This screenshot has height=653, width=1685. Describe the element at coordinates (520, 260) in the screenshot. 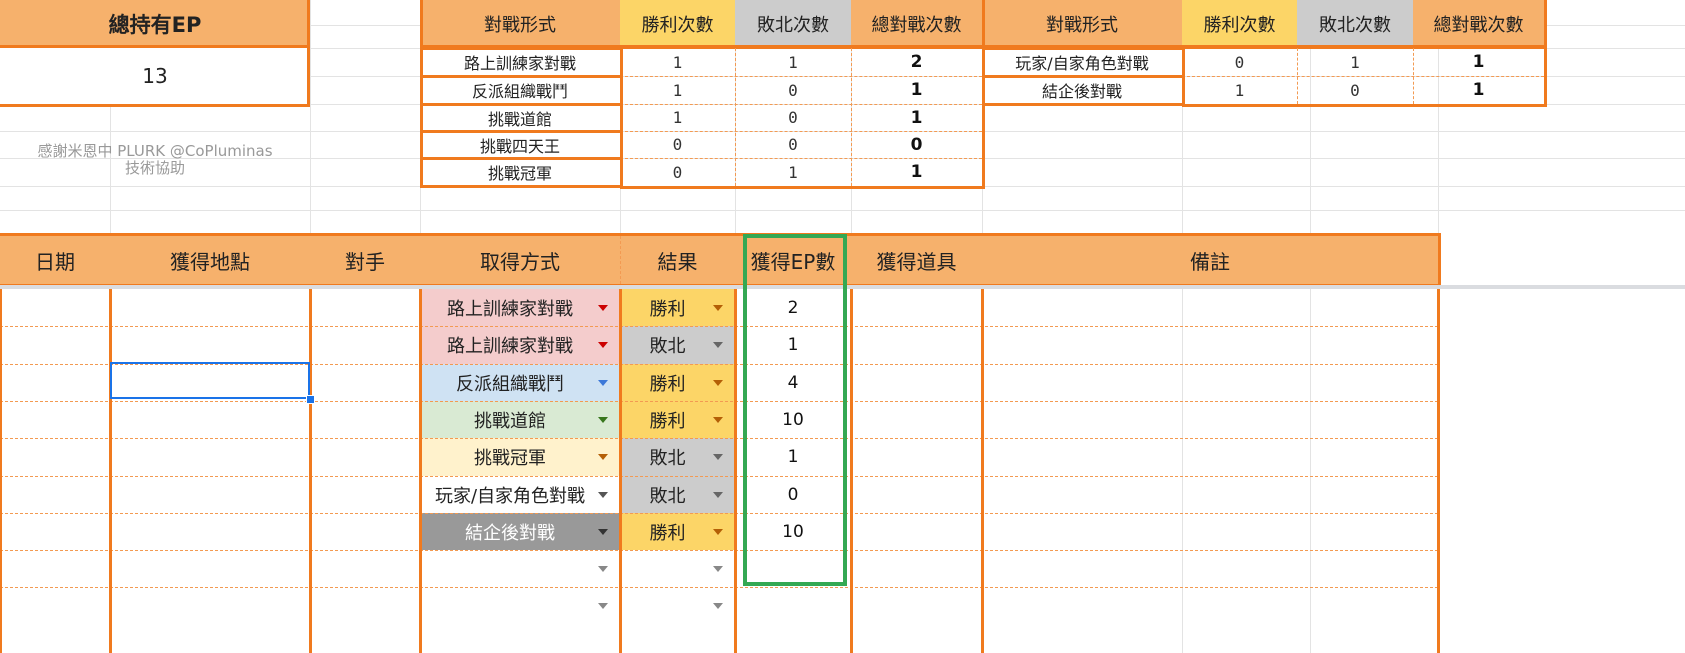

I see `header-method: 取得方式` at that location.